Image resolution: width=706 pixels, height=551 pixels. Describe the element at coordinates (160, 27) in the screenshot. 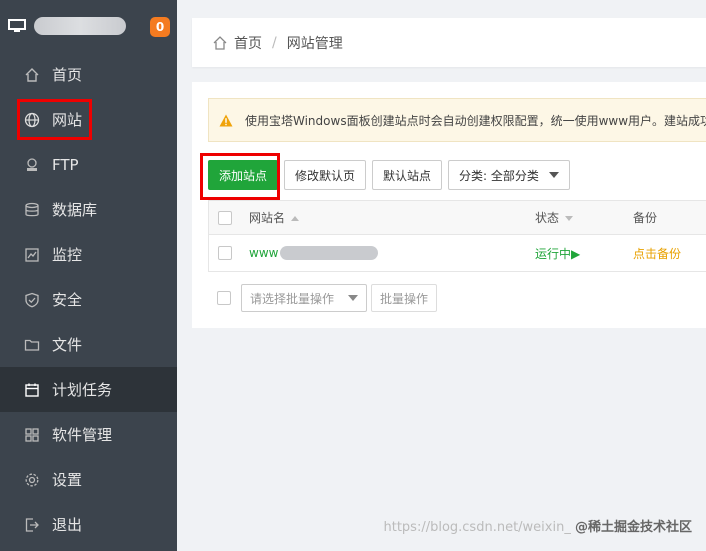

I see `notification-badge: 0` at that location.